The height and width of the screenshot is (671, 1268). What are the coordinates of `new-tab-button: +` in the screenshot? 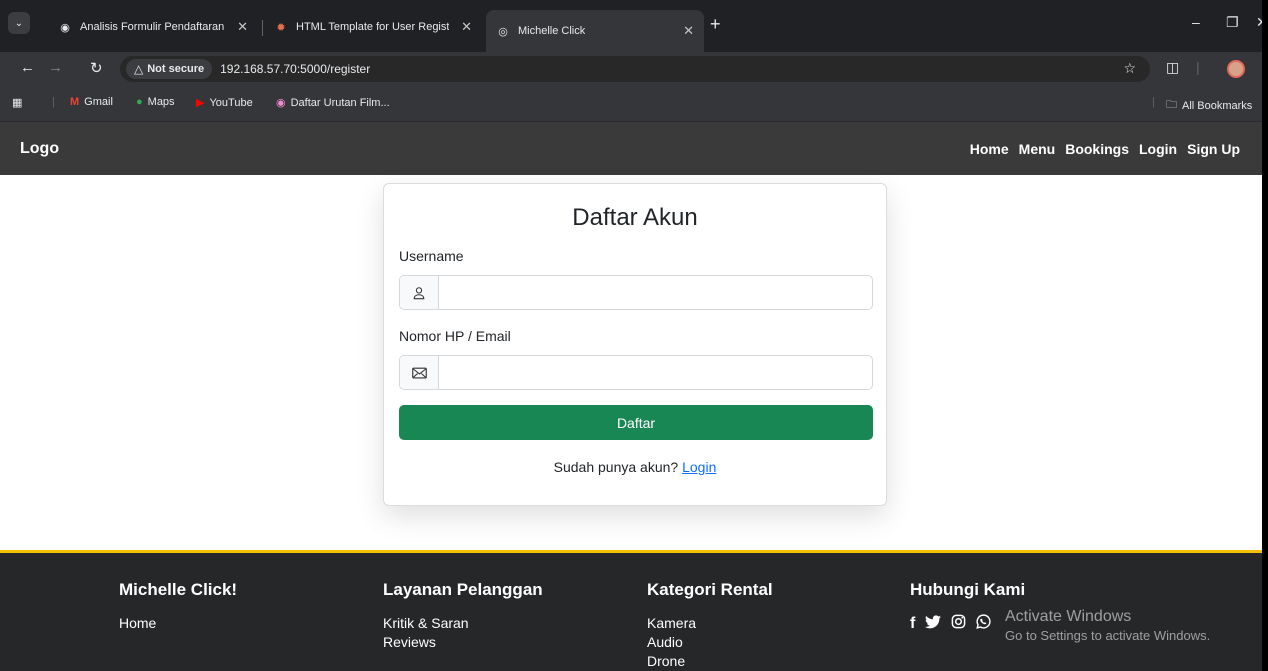 It's located at (715, 24).